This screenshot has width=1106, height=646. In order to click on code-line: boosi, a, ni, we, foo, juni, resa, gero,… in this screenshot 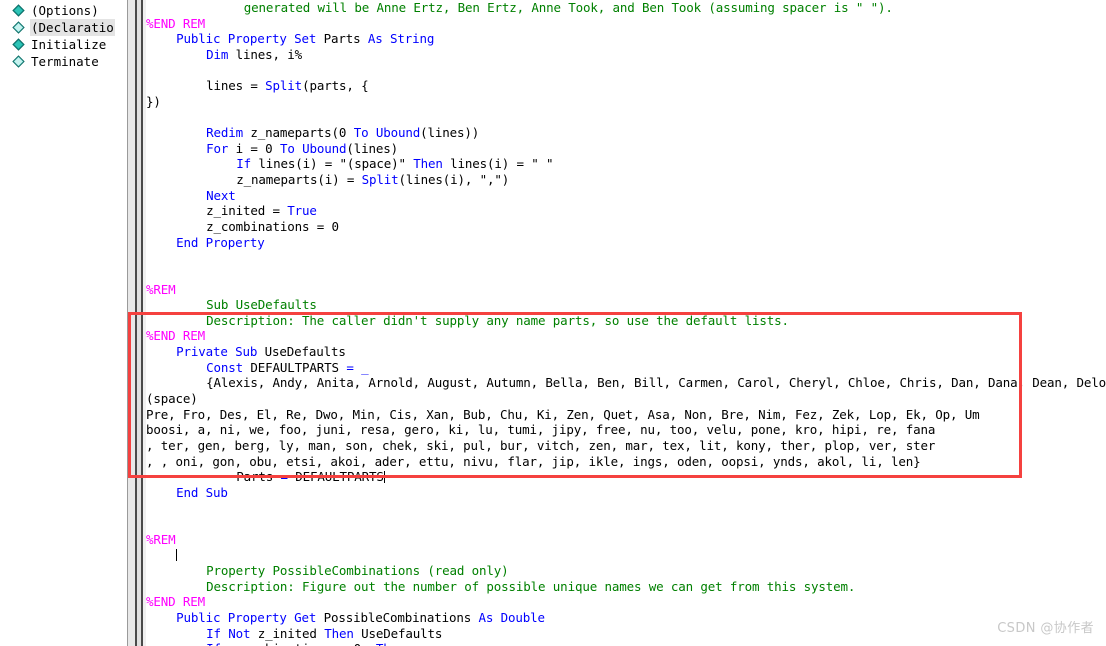, I will do `click(626, 430)`.